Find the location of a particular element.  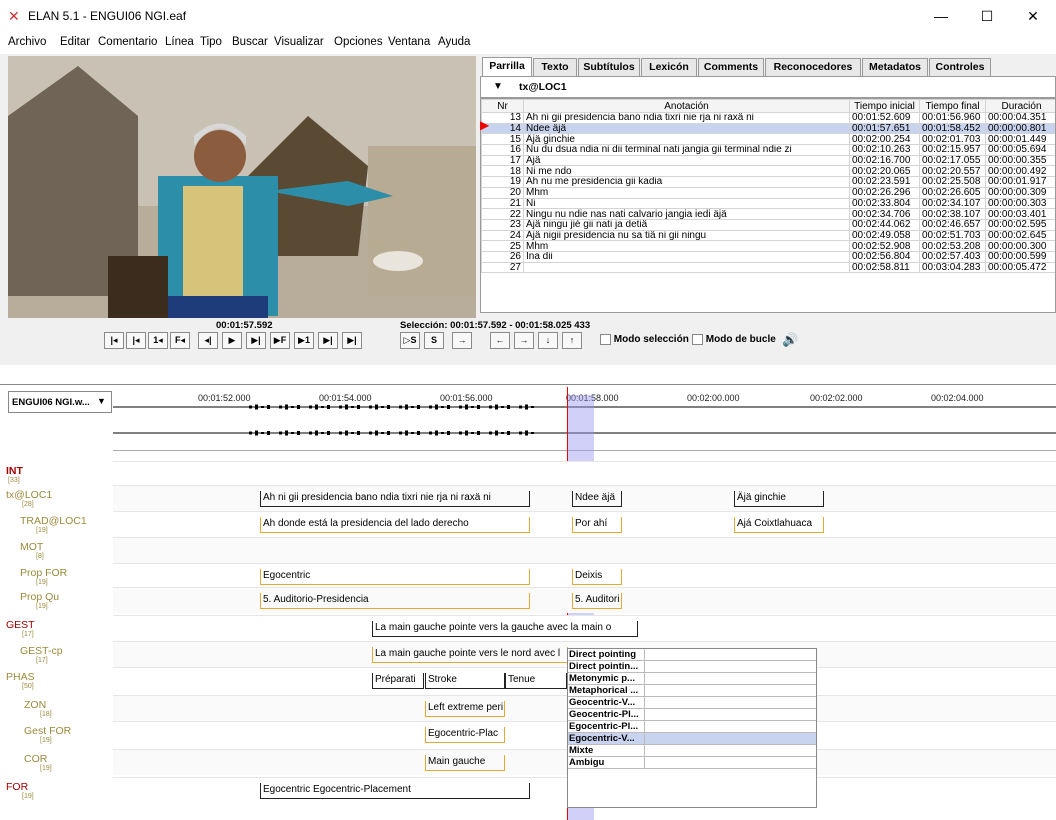

annotation: Stroke is located at coordinates (465, 681).